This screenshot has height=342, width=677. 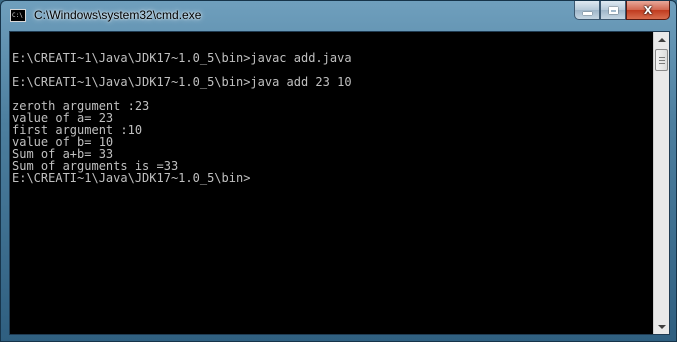 I want to click on console-line: E:\CREATI~1\Java\JDK17~1.0_5\bin>, so click(x=131, y=178).